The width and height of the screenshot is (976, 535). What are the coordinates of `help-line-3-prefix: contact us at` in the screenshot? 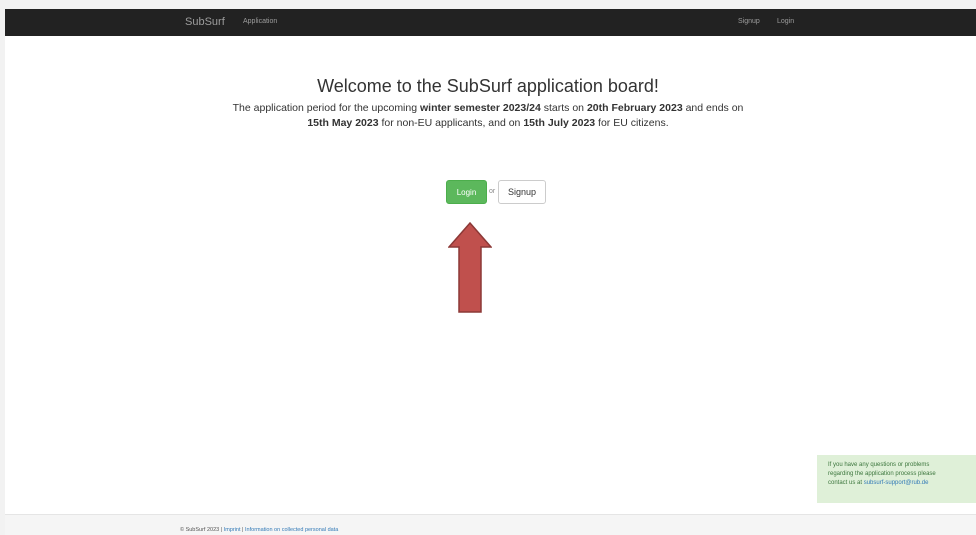 It's located at (846, 483).